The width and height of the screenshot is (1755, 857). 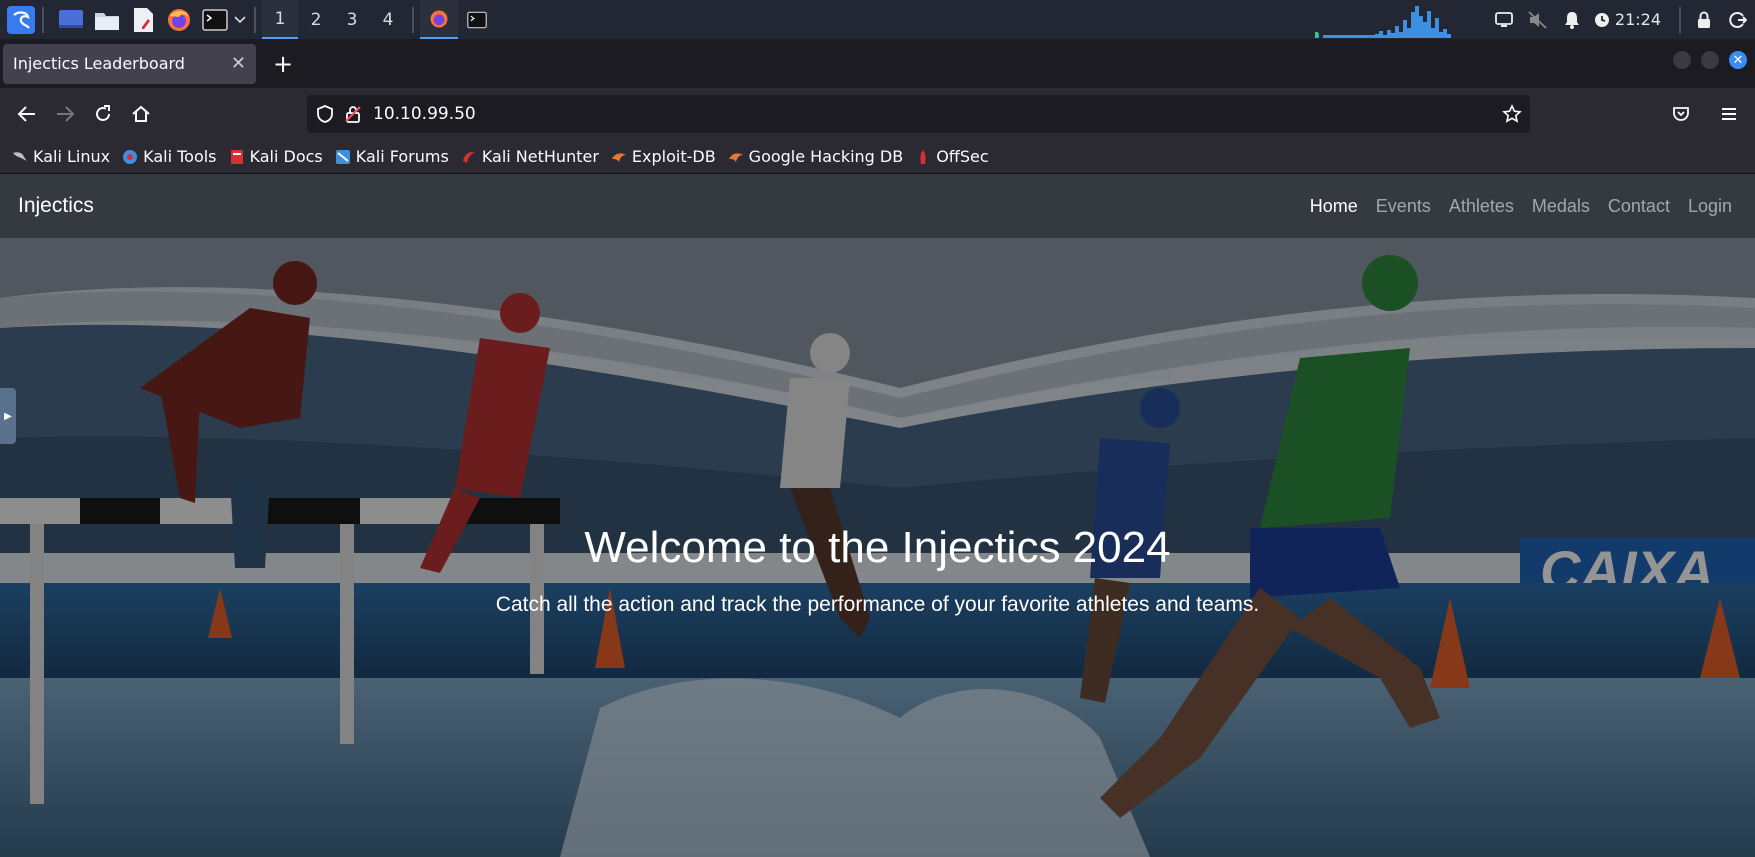 I want to click on file-manager-icon, so click(x=107, y=20).